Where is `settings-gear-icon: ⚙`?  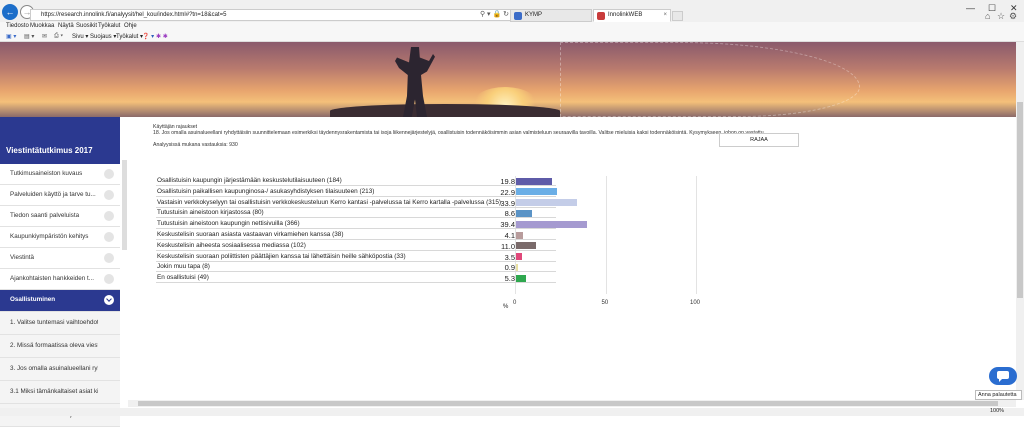 settings-gear-icon: ⚙ is located at coordinates (1013, 16).